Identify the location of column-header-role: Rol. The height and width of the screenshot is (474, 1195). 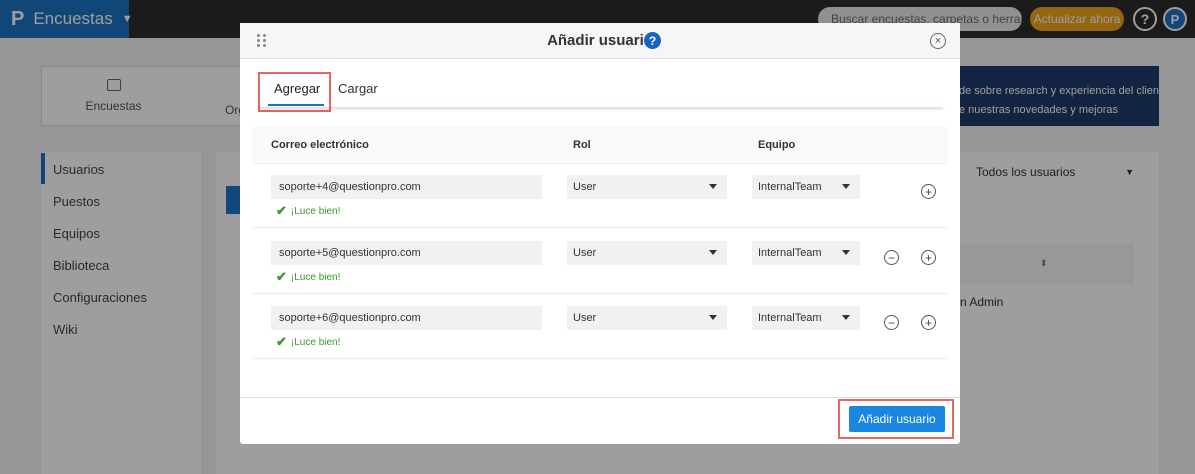
(582, 145).